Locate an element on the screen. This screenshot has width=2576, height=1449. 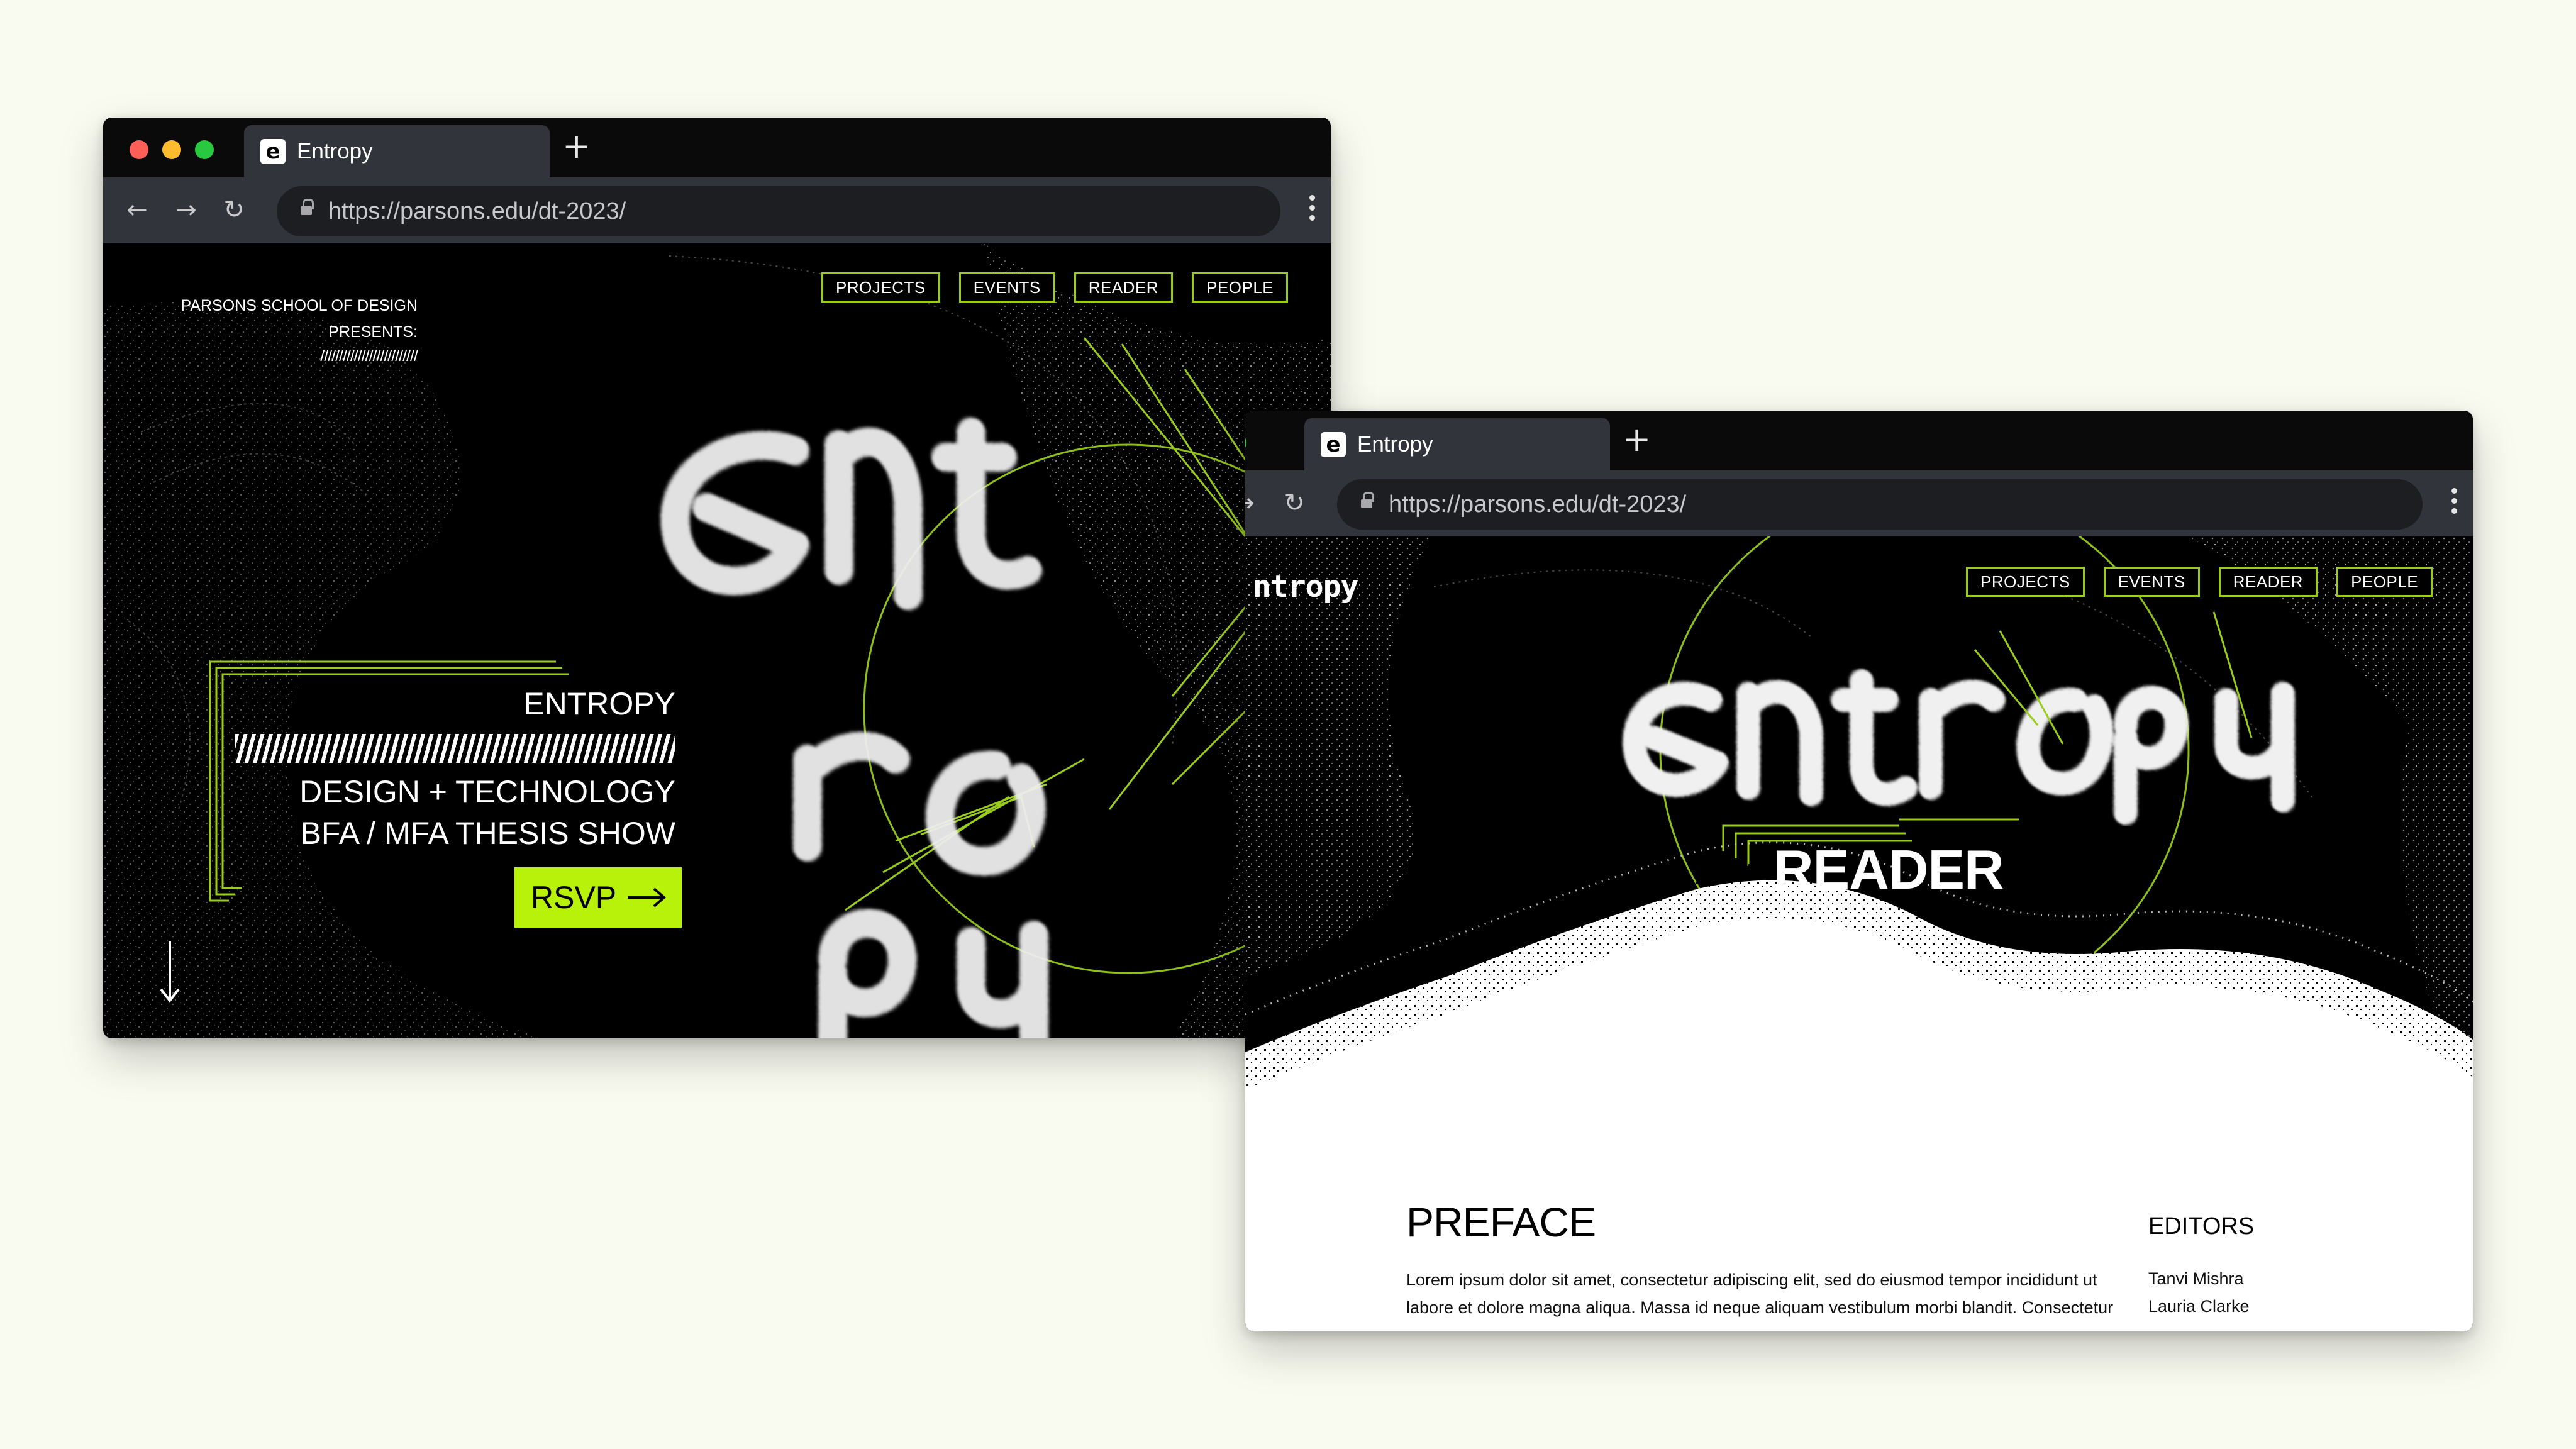
rsvp-label: RSVP is located at coordinates (574, 897).